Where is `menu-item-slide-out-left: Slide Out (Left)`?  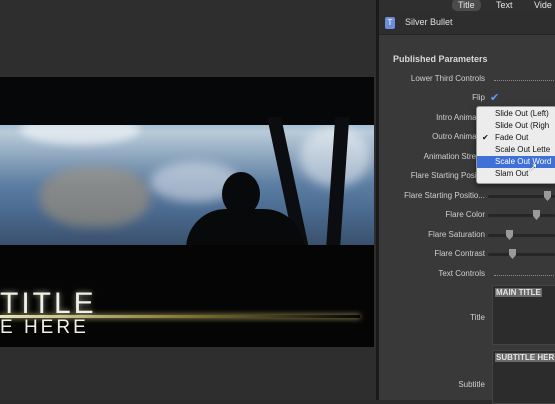
menu-item-slide-out-left: Slide Out (Left) is located at coordinates (516, 114).